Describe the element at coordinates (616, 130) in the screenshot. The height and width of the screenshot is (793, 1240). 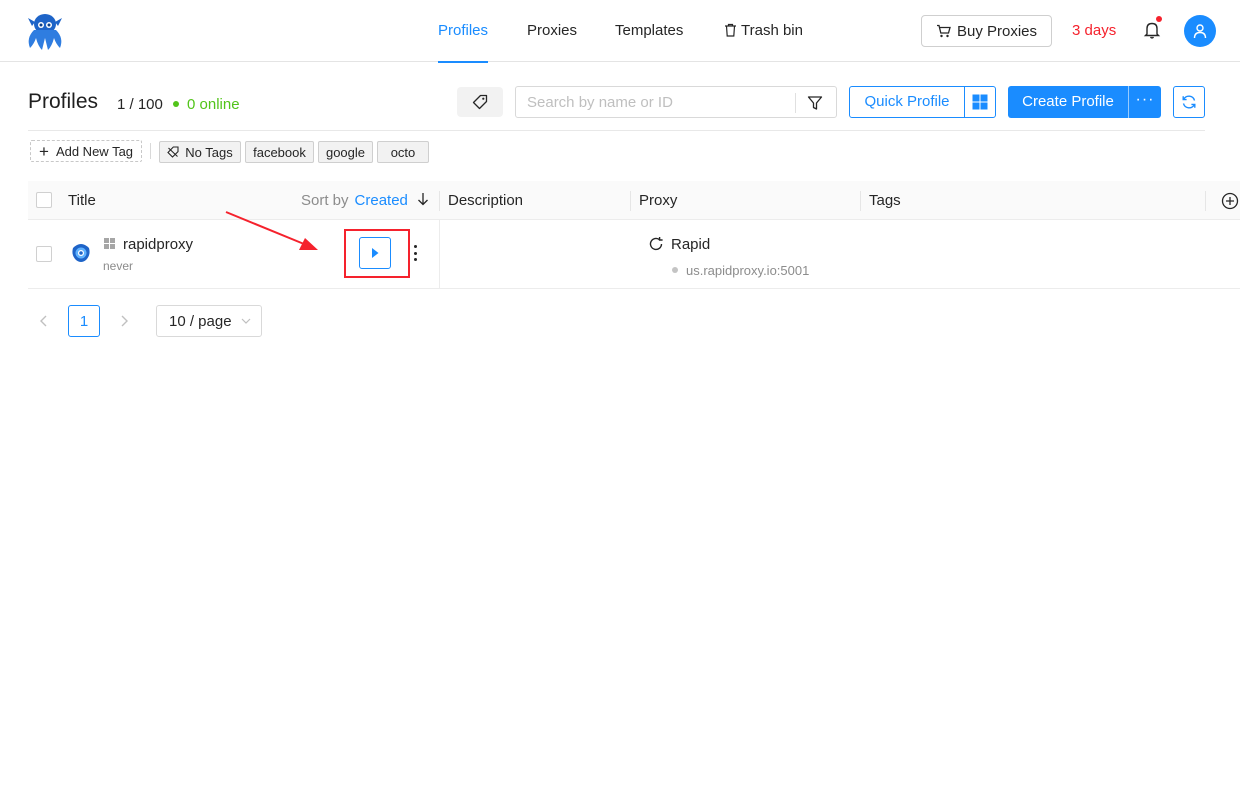
I see `header-divider` at that location.